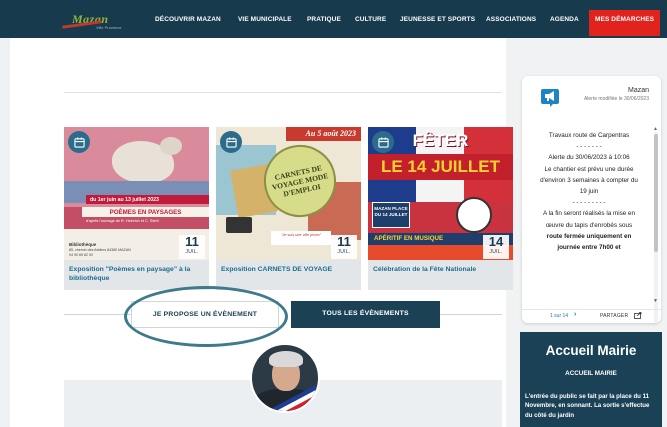 The width and height of the screenshot is (667, 427). Describe the element at coordinates (614, 316) in the screenshot. I see `share-button: PARTAGER` at that location.